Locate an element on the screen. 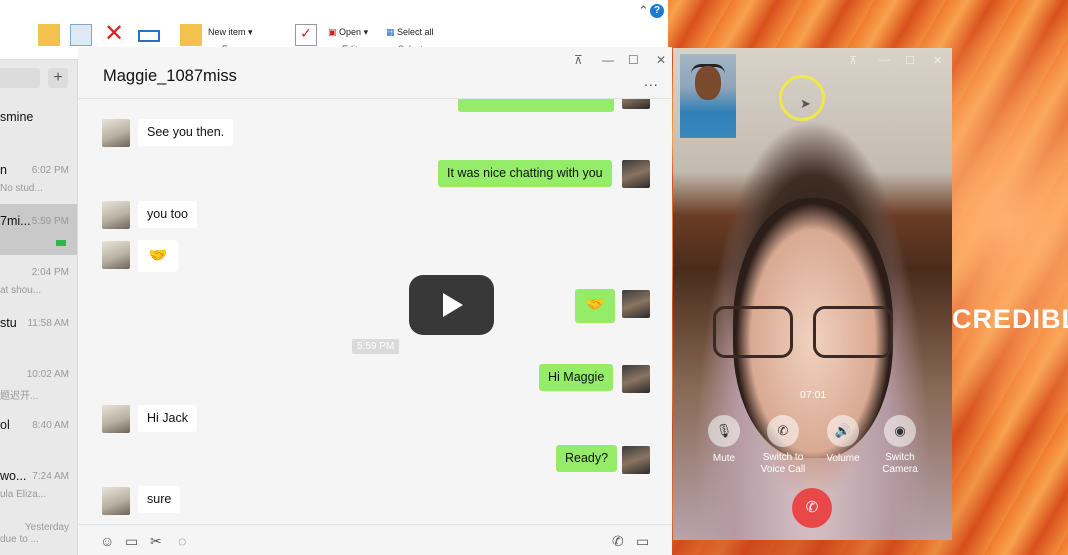 The image size is (1068, 555). chat-item-name: n is located at coordinates (3, 170).